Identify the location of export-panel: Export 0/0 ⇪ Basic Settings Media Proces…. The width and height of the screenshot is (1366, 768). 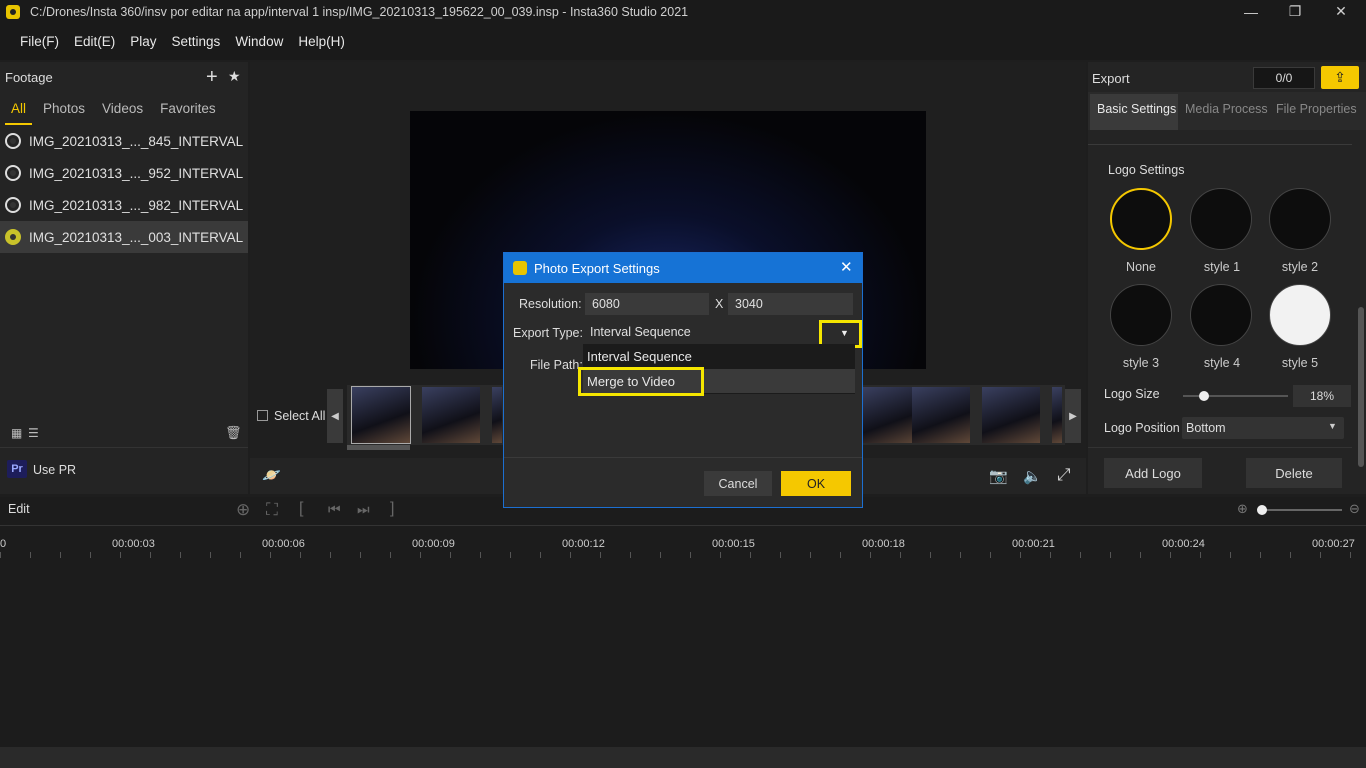
(1227, 278).